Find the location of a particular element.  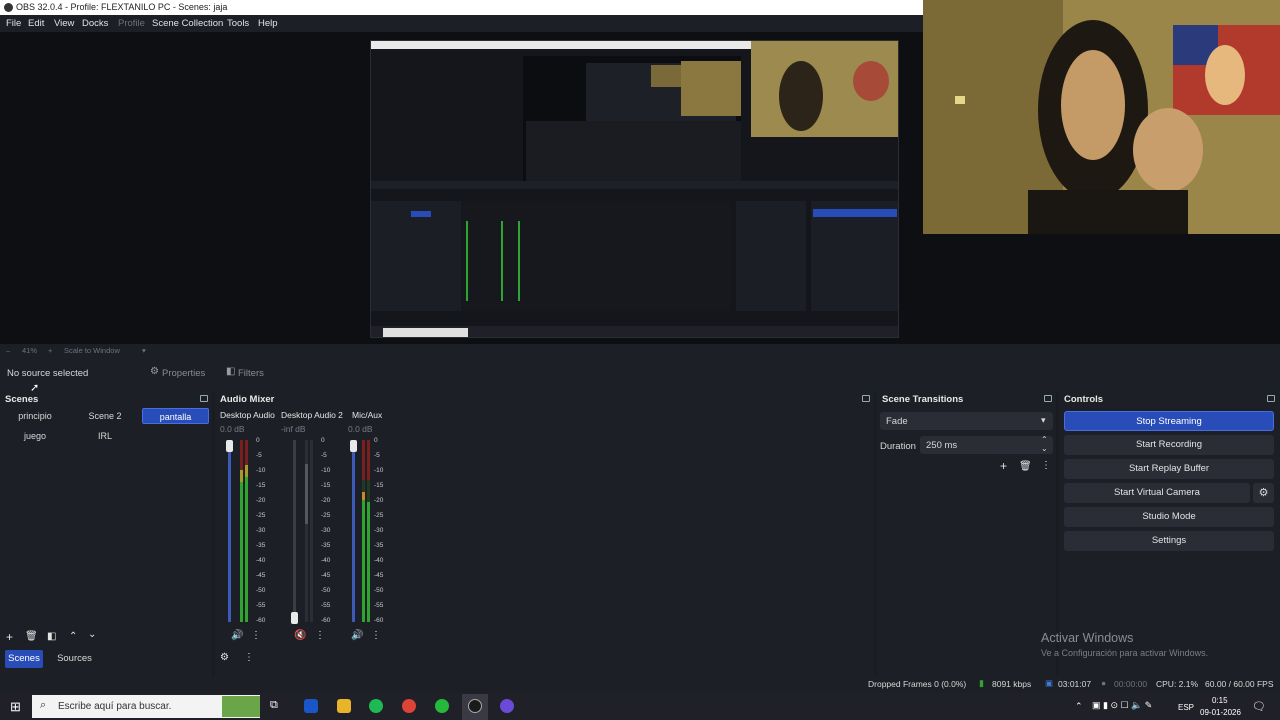

tab-scenes: Scenes is located at coordinates (24, 659).